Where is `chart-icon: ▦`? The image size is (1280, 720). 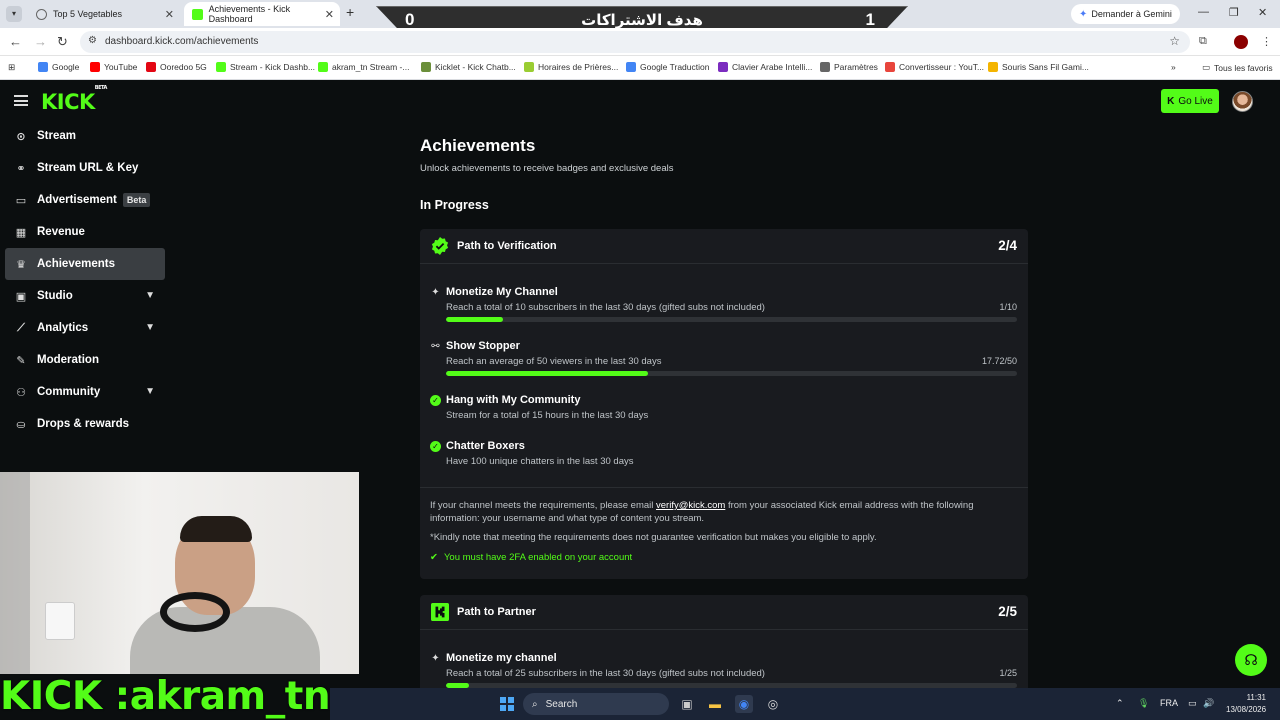
chart-icon: ▦ is located at coordinates (21, 232).